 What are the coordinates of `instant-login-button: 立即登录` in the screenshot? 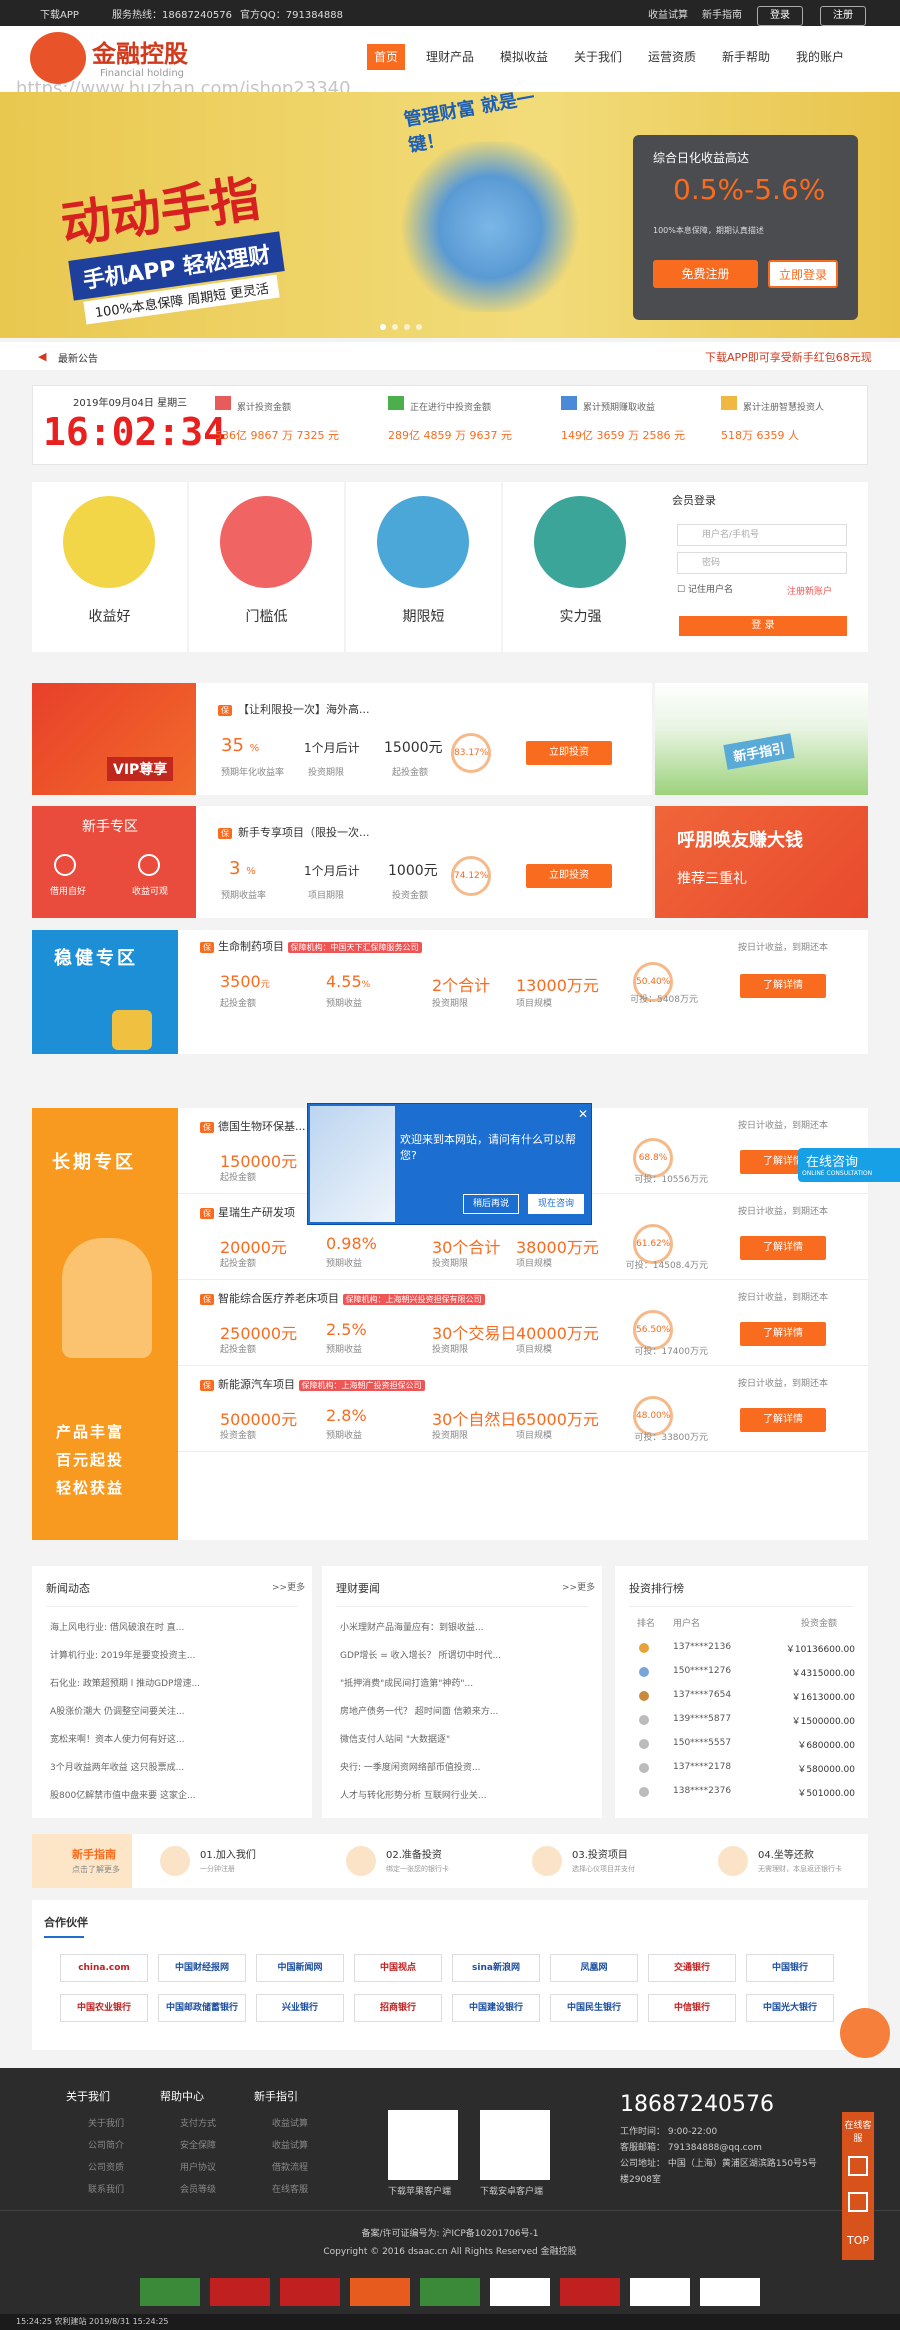 It's located at (803, 274).